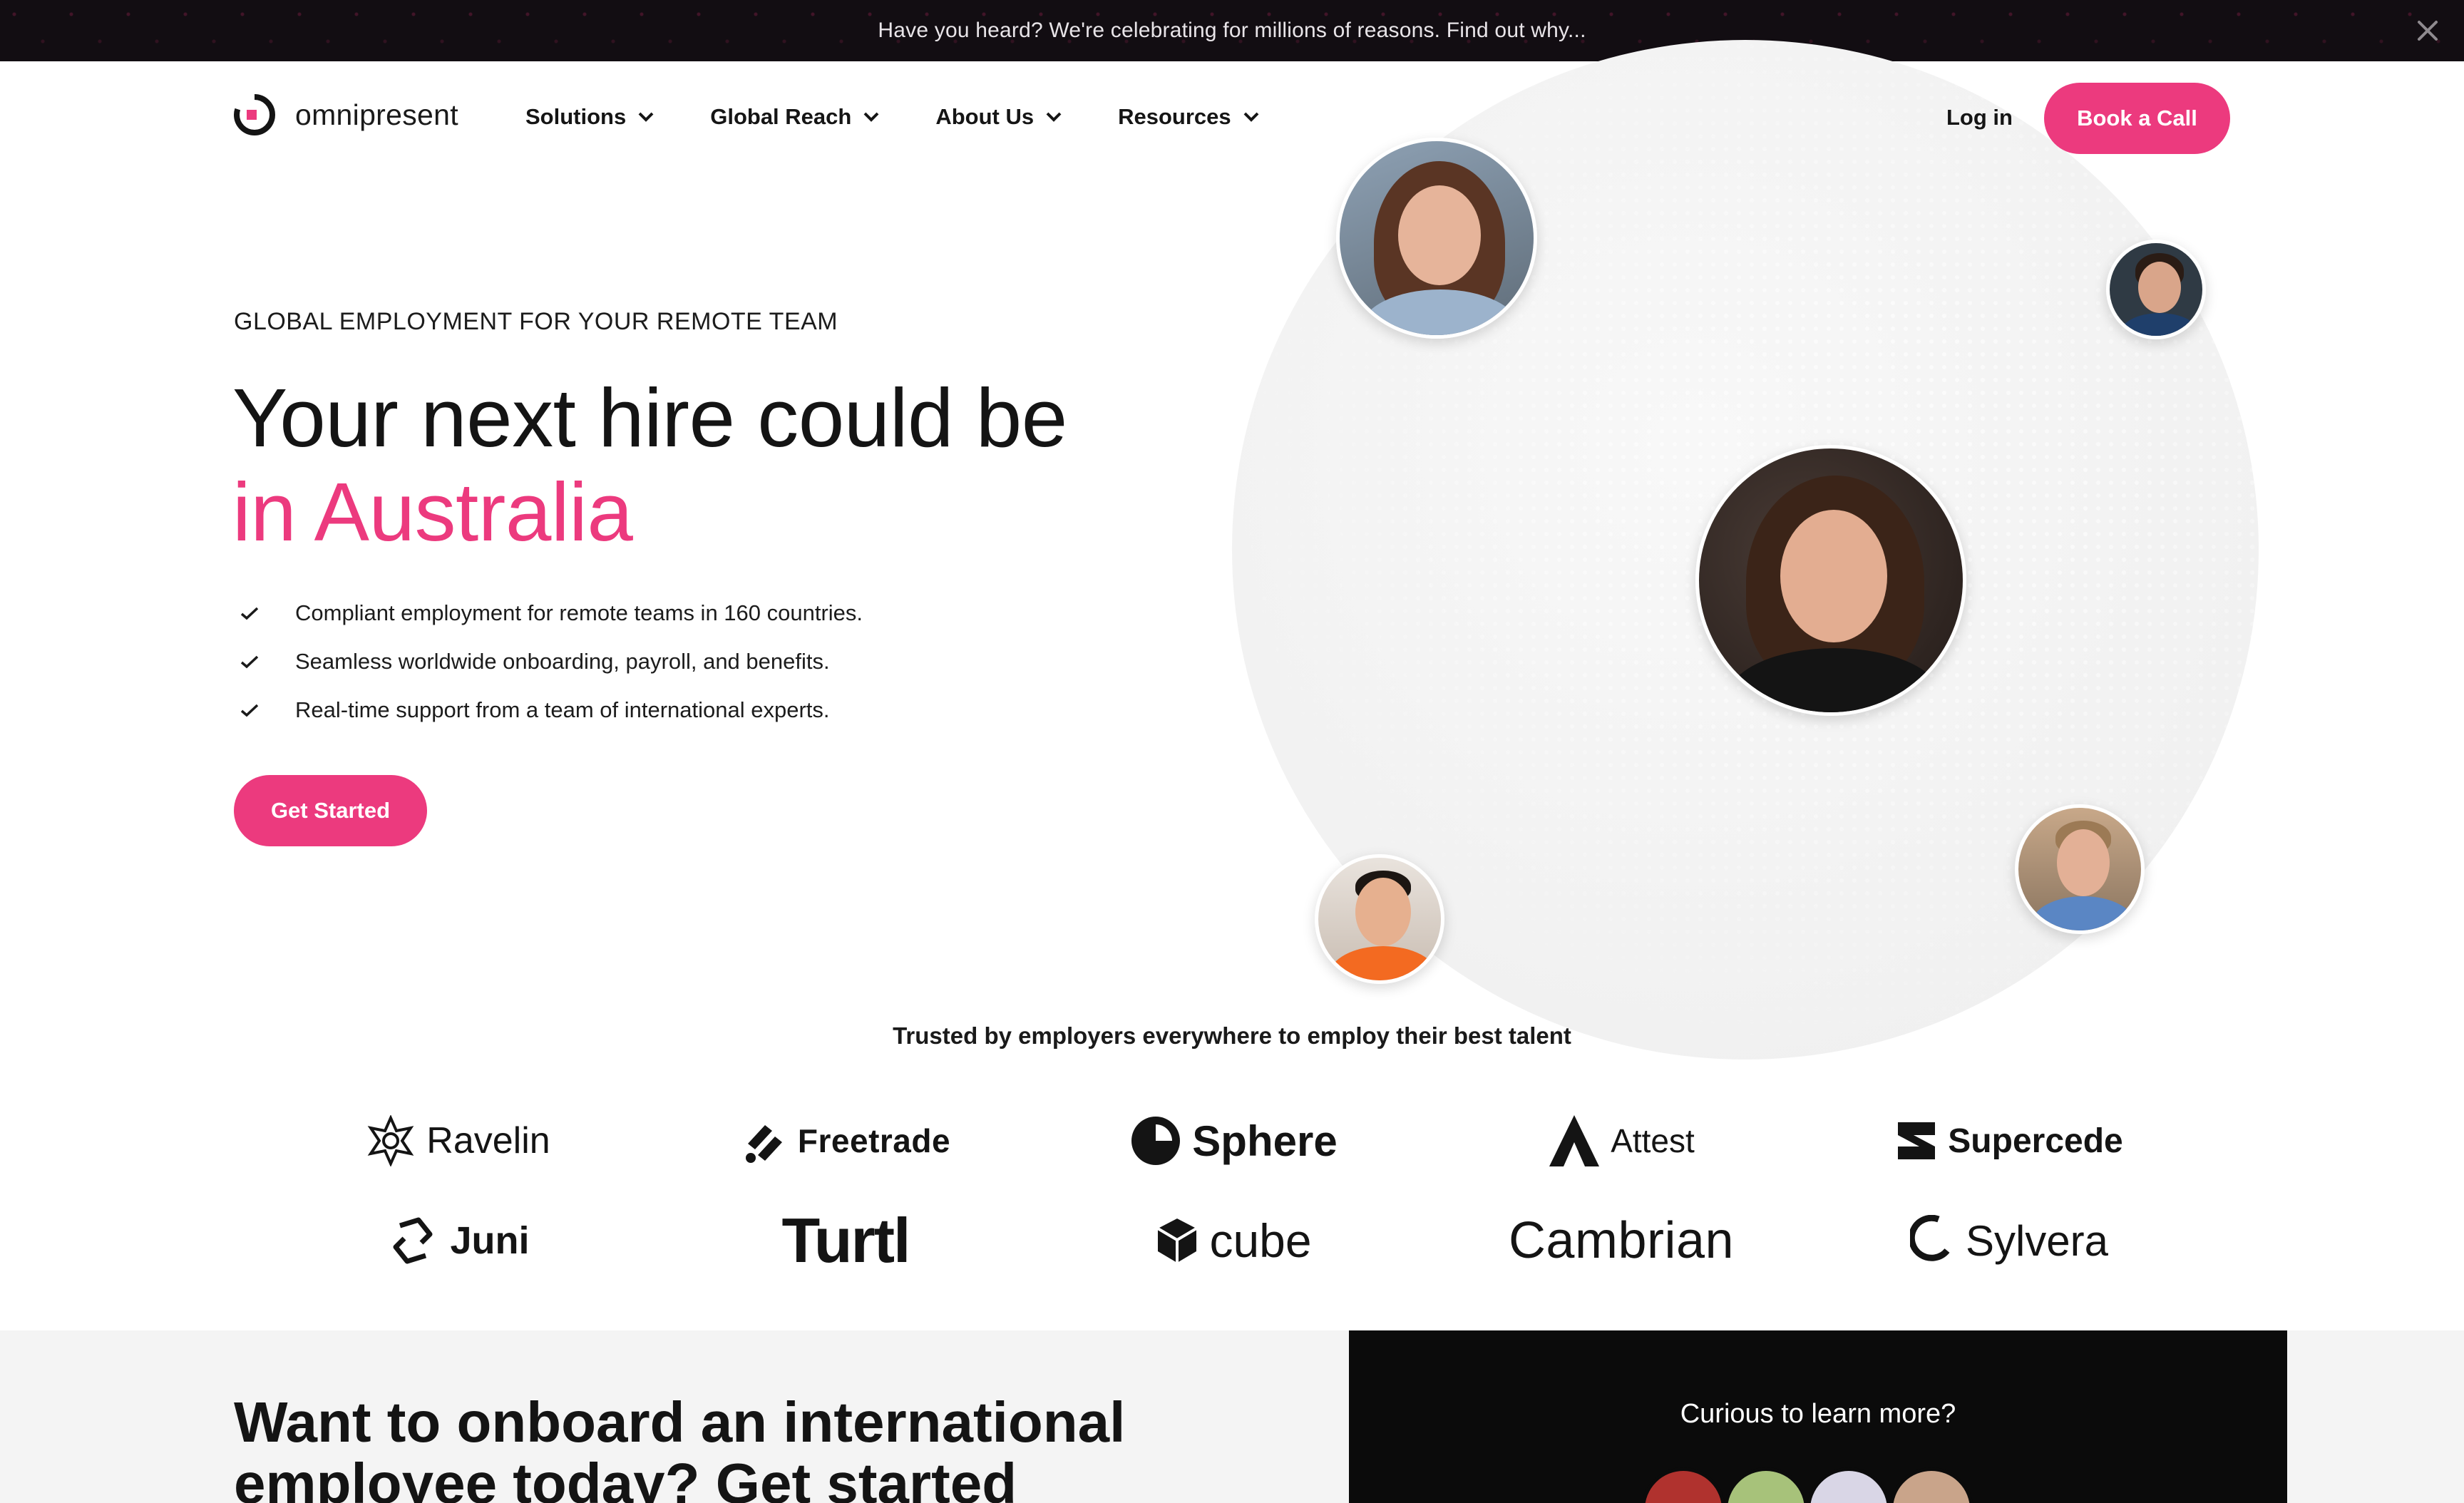  Describe the element at coordinates (763, 1144) in the screenshot. I see `freetrade-icon` at that location.